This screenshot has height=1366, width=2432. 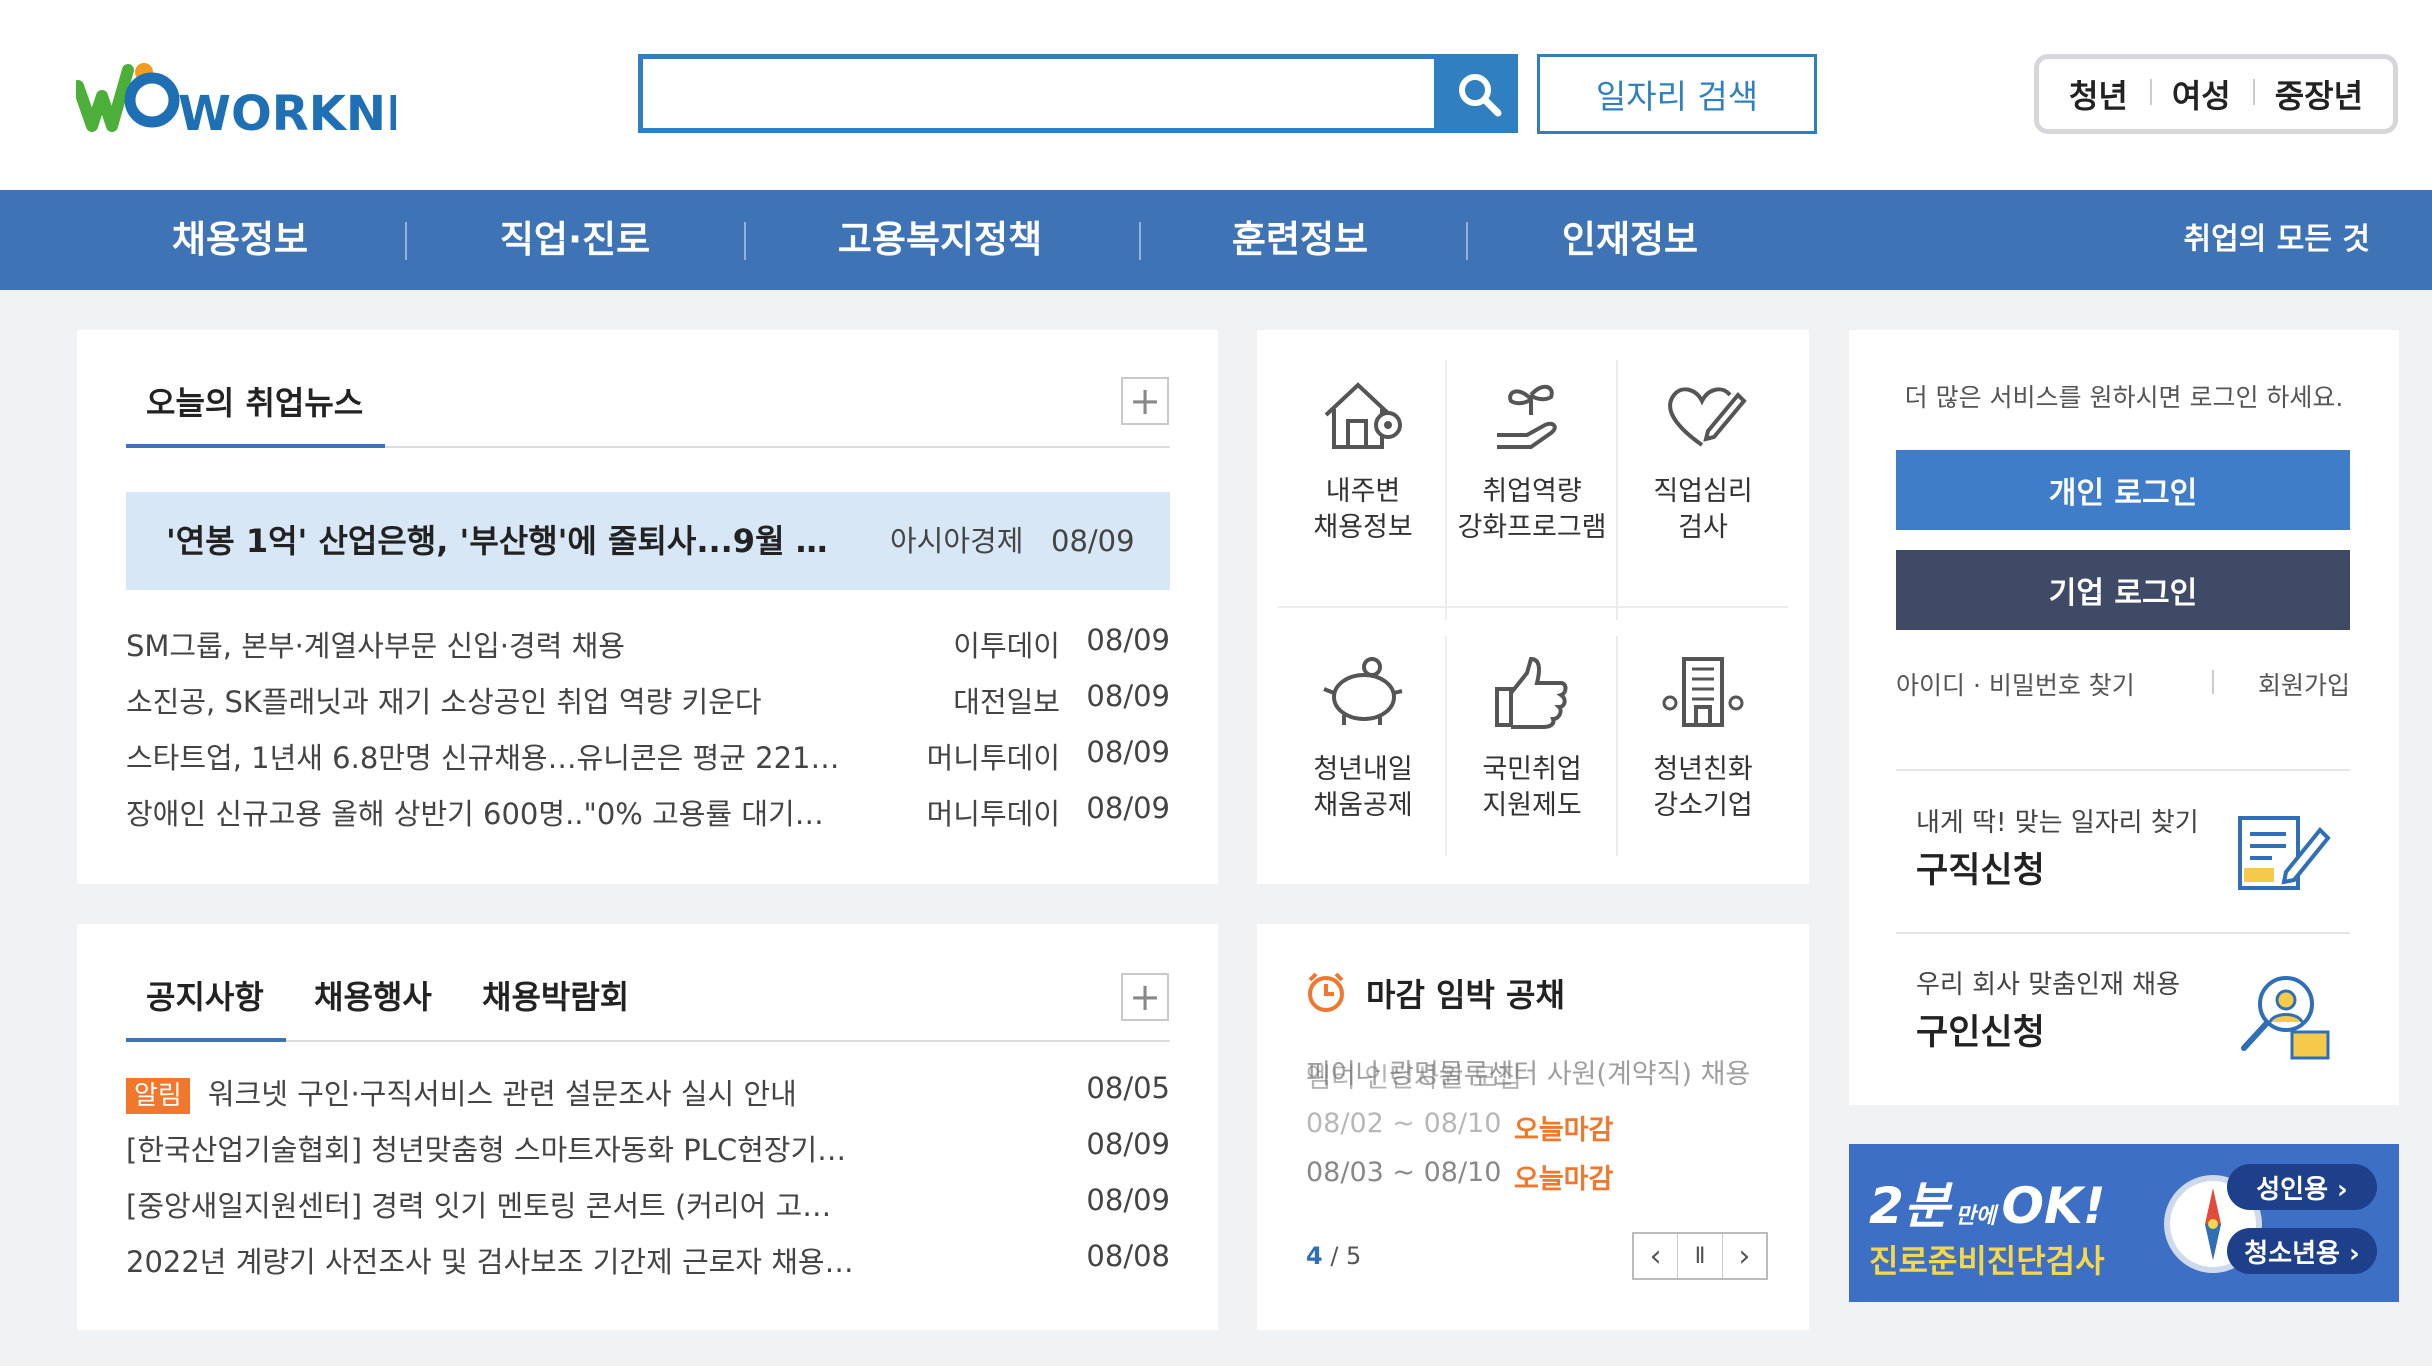 What do you see at coordinates (555, 995) in the screenshot?
I see `tab-job-fairs: 채용박람회` at bounding box center [555, 995].